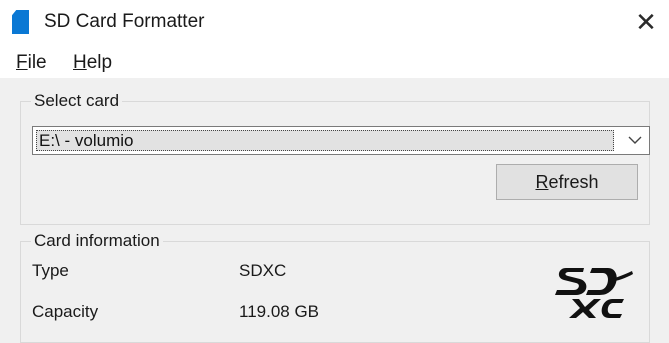 This screenshot has height=343, width=669. What do you see at coordinates (263, 270) in the screenshot?
I see `type-value: SDXC` at bounding box center [263, 270].